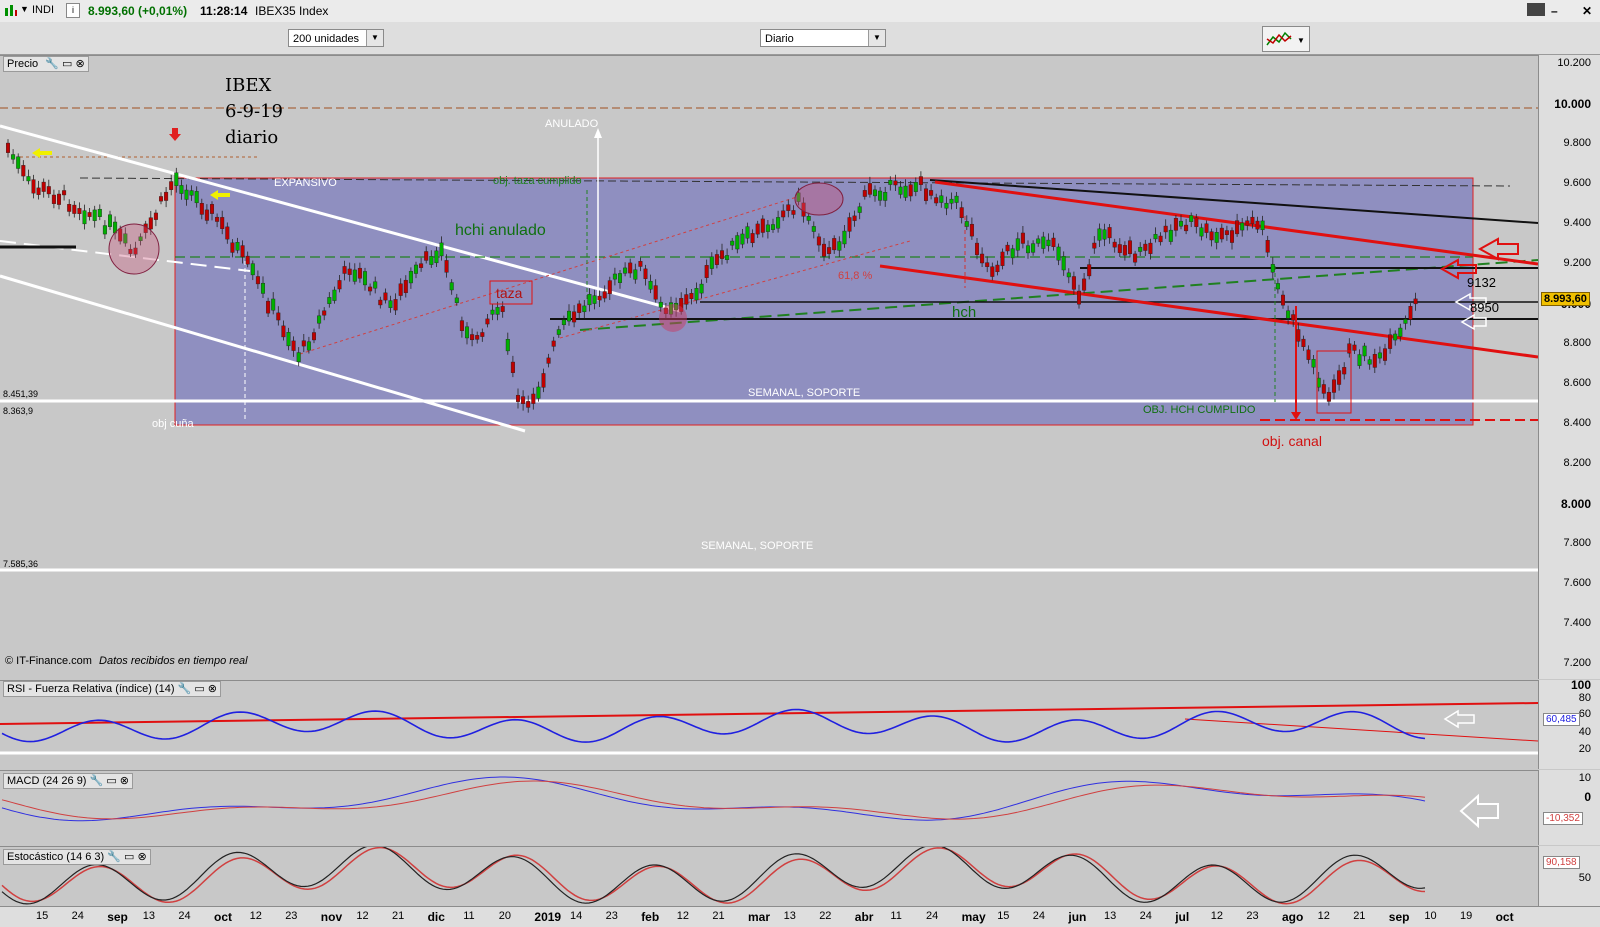  I want to click on x-tick-label: 11, so click(896, 916).